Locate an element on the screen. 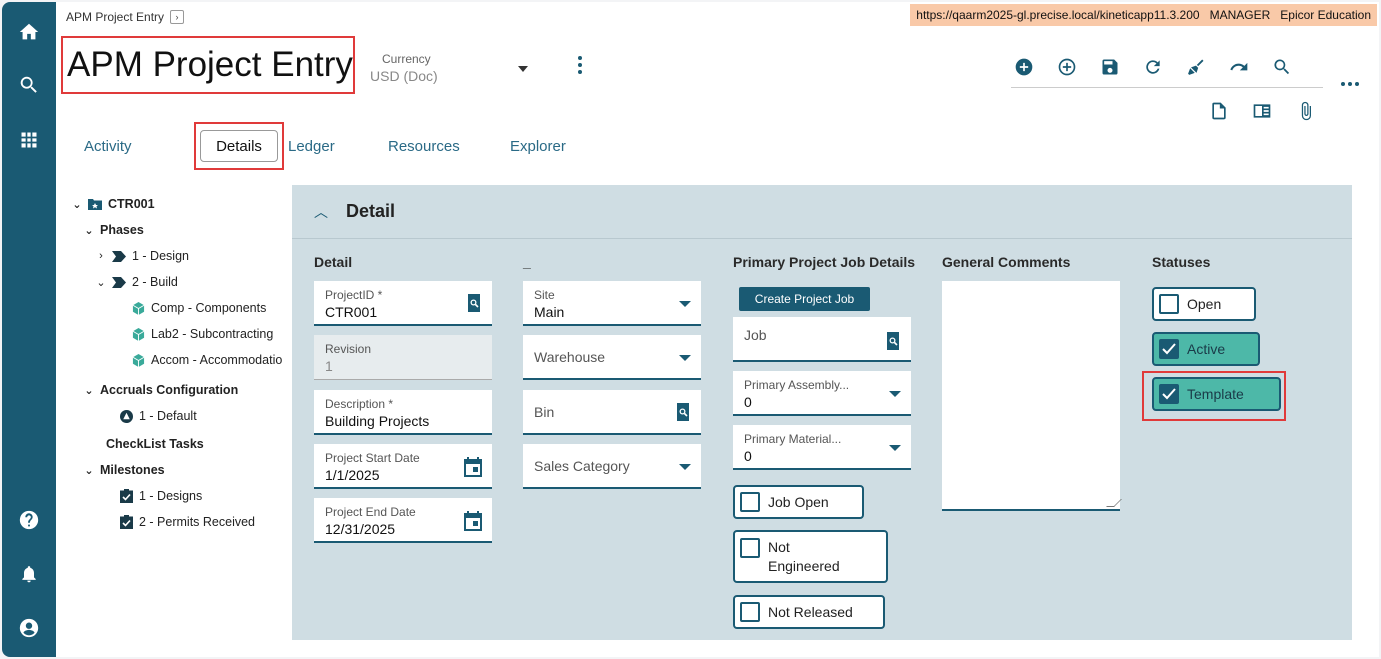  status-template-checkbox: Template is located at coordinates (1216, 394).